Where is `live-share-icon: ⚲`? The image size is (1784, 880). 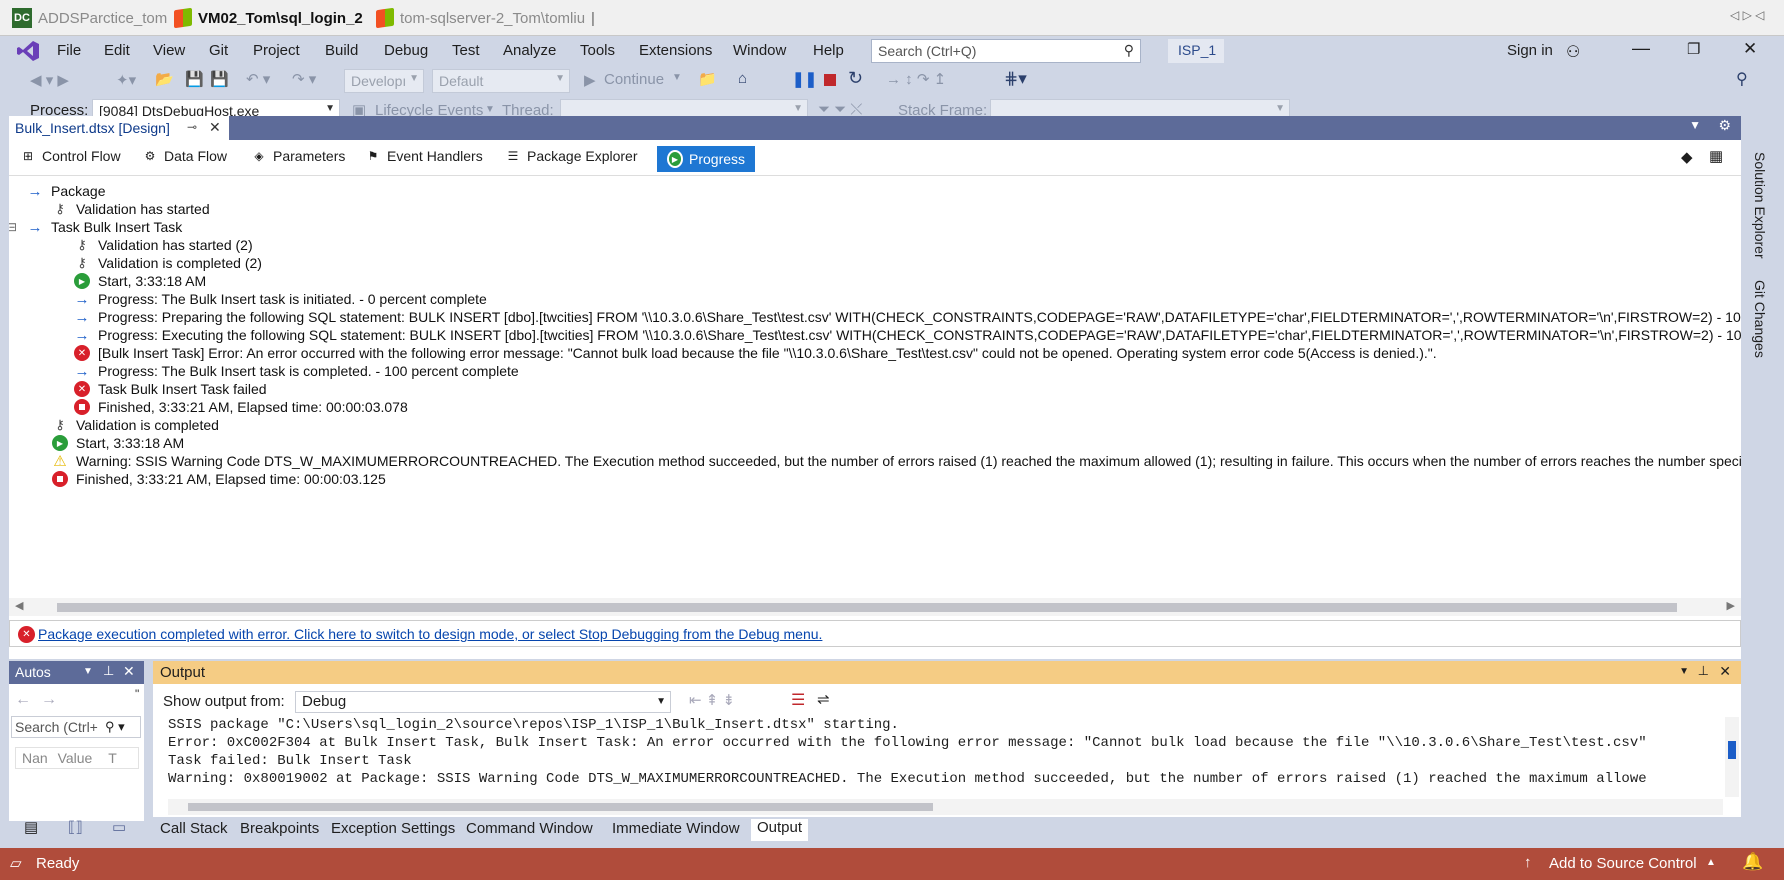 live-share-icon: ⚲ is located at coordinates (1742, 79).